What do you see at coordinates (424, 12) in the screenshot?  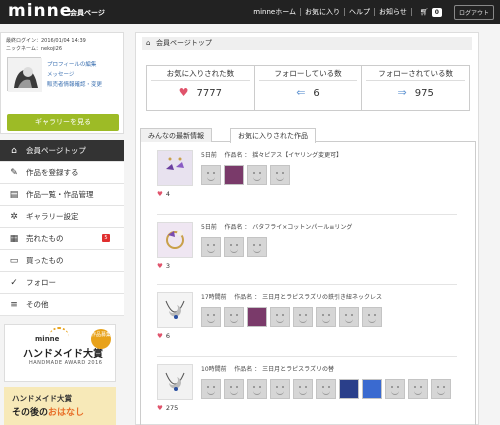 I see `cart-icon: 🛒︎` at bounding box center [424, 12].